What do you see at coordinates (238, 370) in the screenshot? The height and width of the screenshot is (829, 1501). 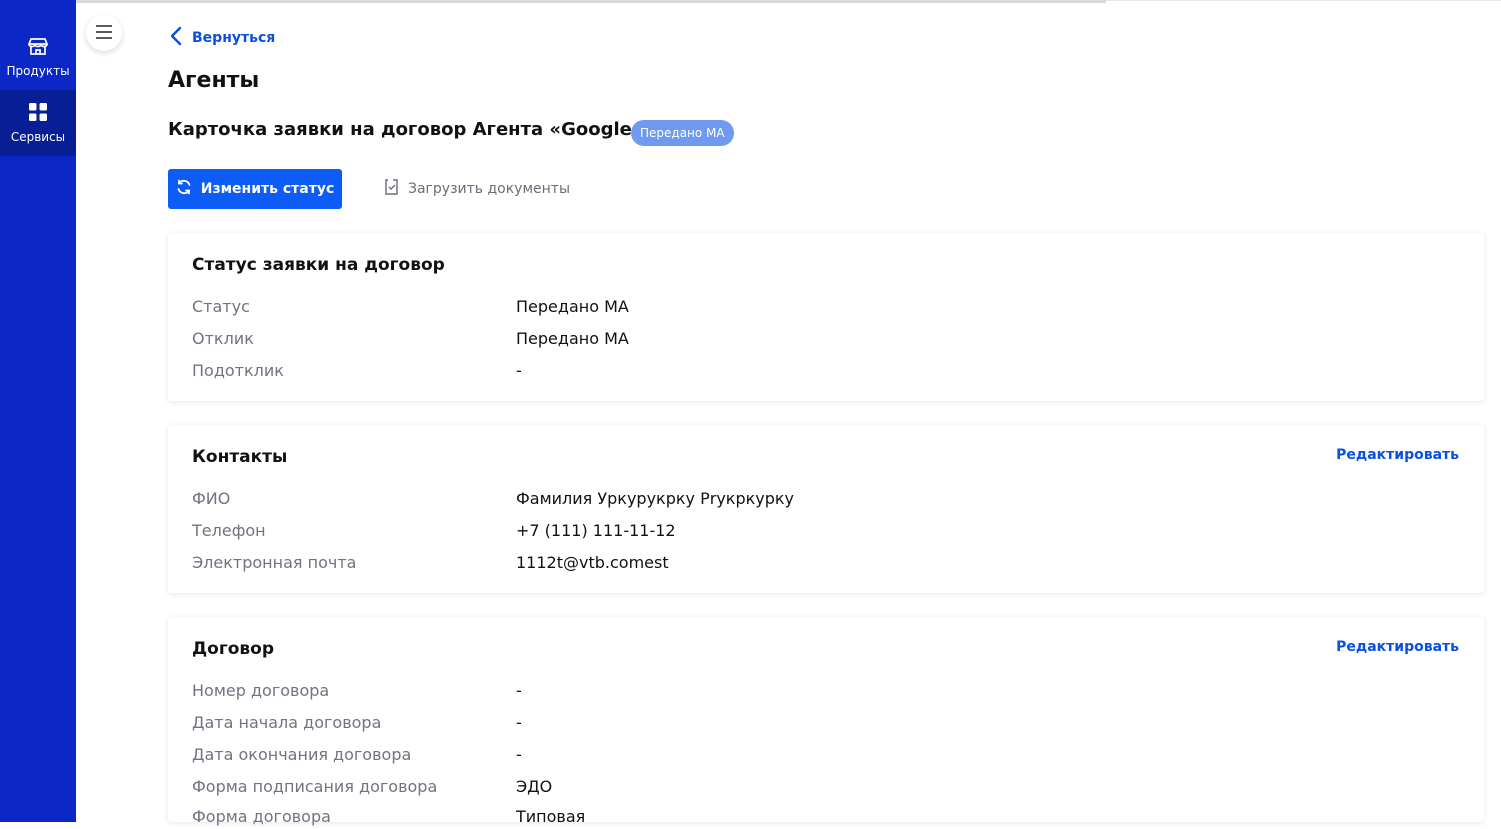 I see `detail-label: Подотклик` at bounding box center [238, 370].